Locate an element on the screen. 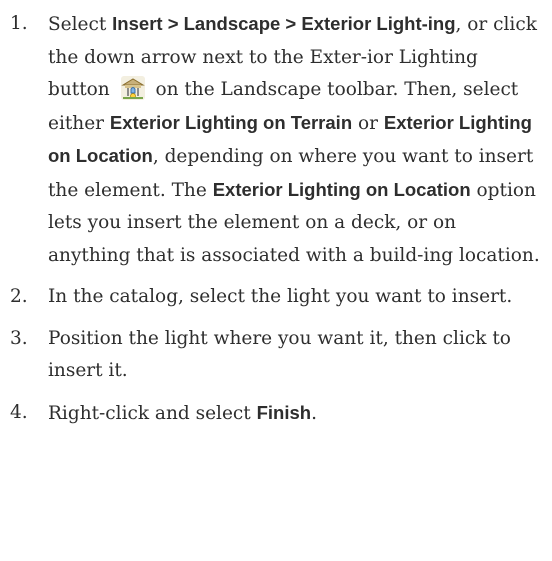 This screenshot has height=561, width=552. exterior-lighting-icon is located at coordinates (133, 88).